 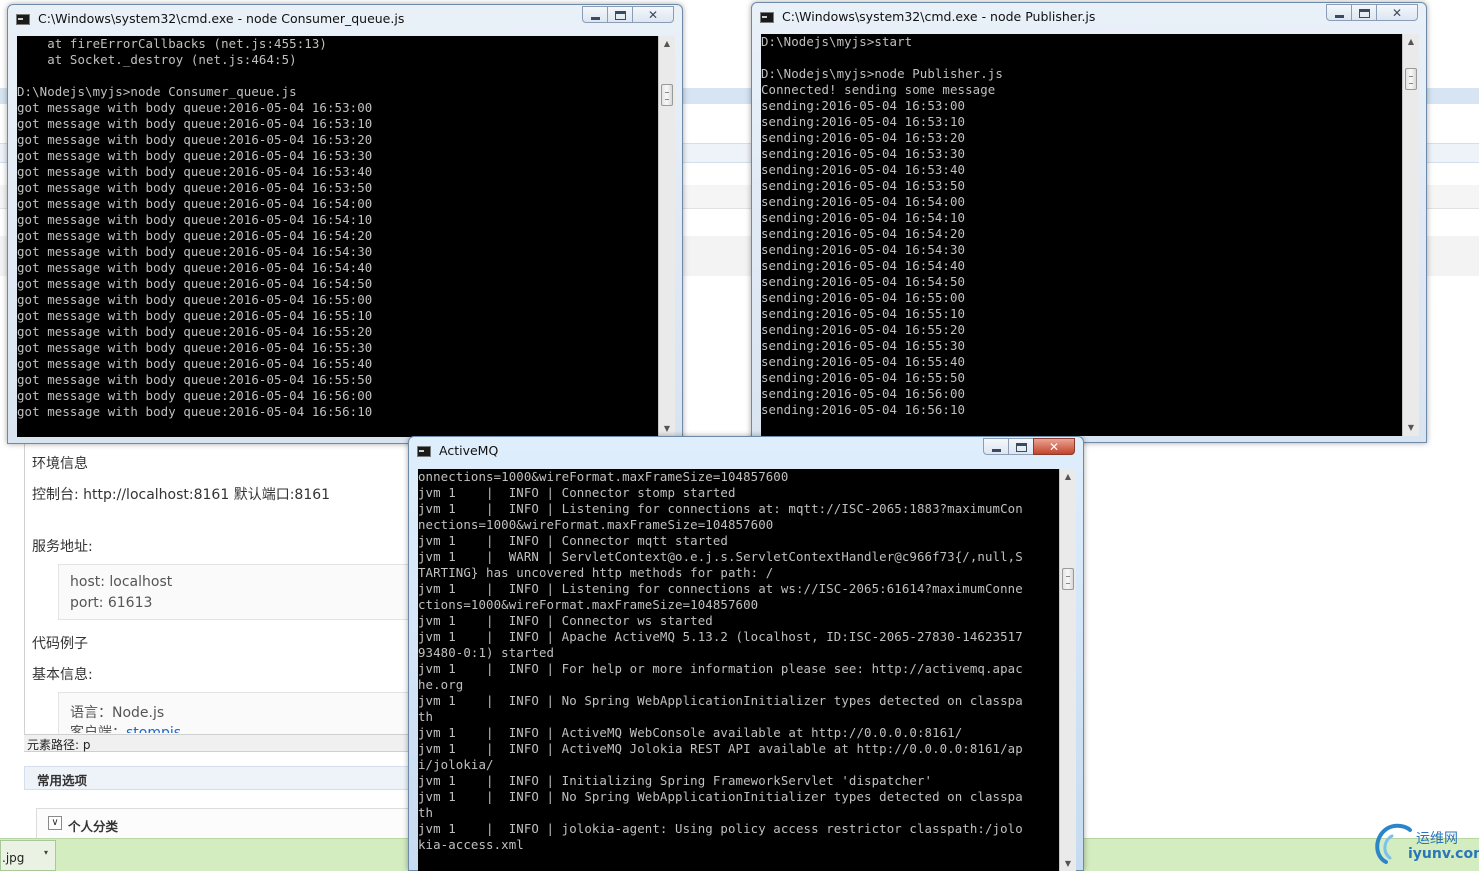 I want to click on chevron-down-icon: ∨, so click(x=55, y=823).